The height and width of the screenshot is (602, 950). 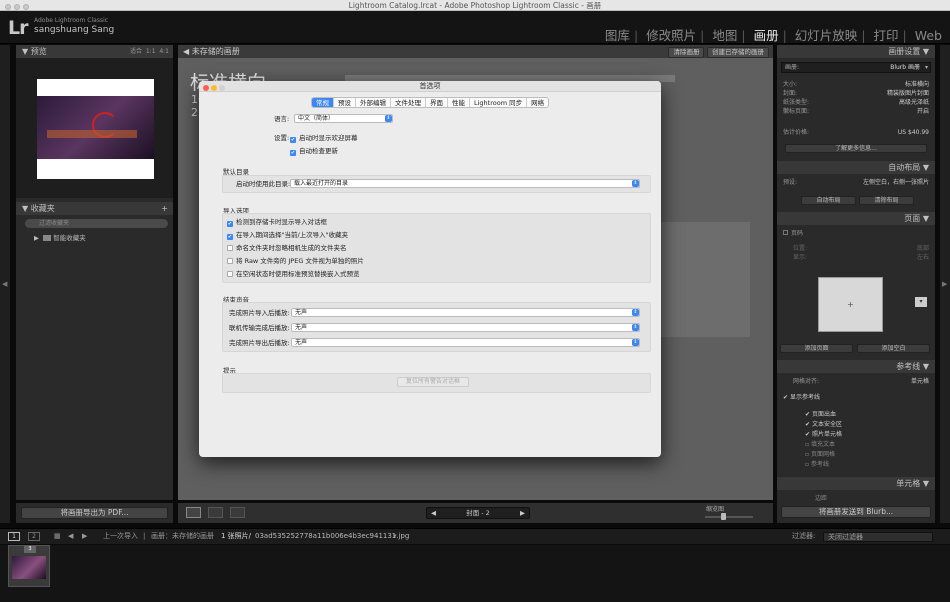 What do you see at coordinates (478, 513) in the screenshot?
I see `page-navigator: ◀ 封面 - 2 ▶` at bounding box center [478, 513].